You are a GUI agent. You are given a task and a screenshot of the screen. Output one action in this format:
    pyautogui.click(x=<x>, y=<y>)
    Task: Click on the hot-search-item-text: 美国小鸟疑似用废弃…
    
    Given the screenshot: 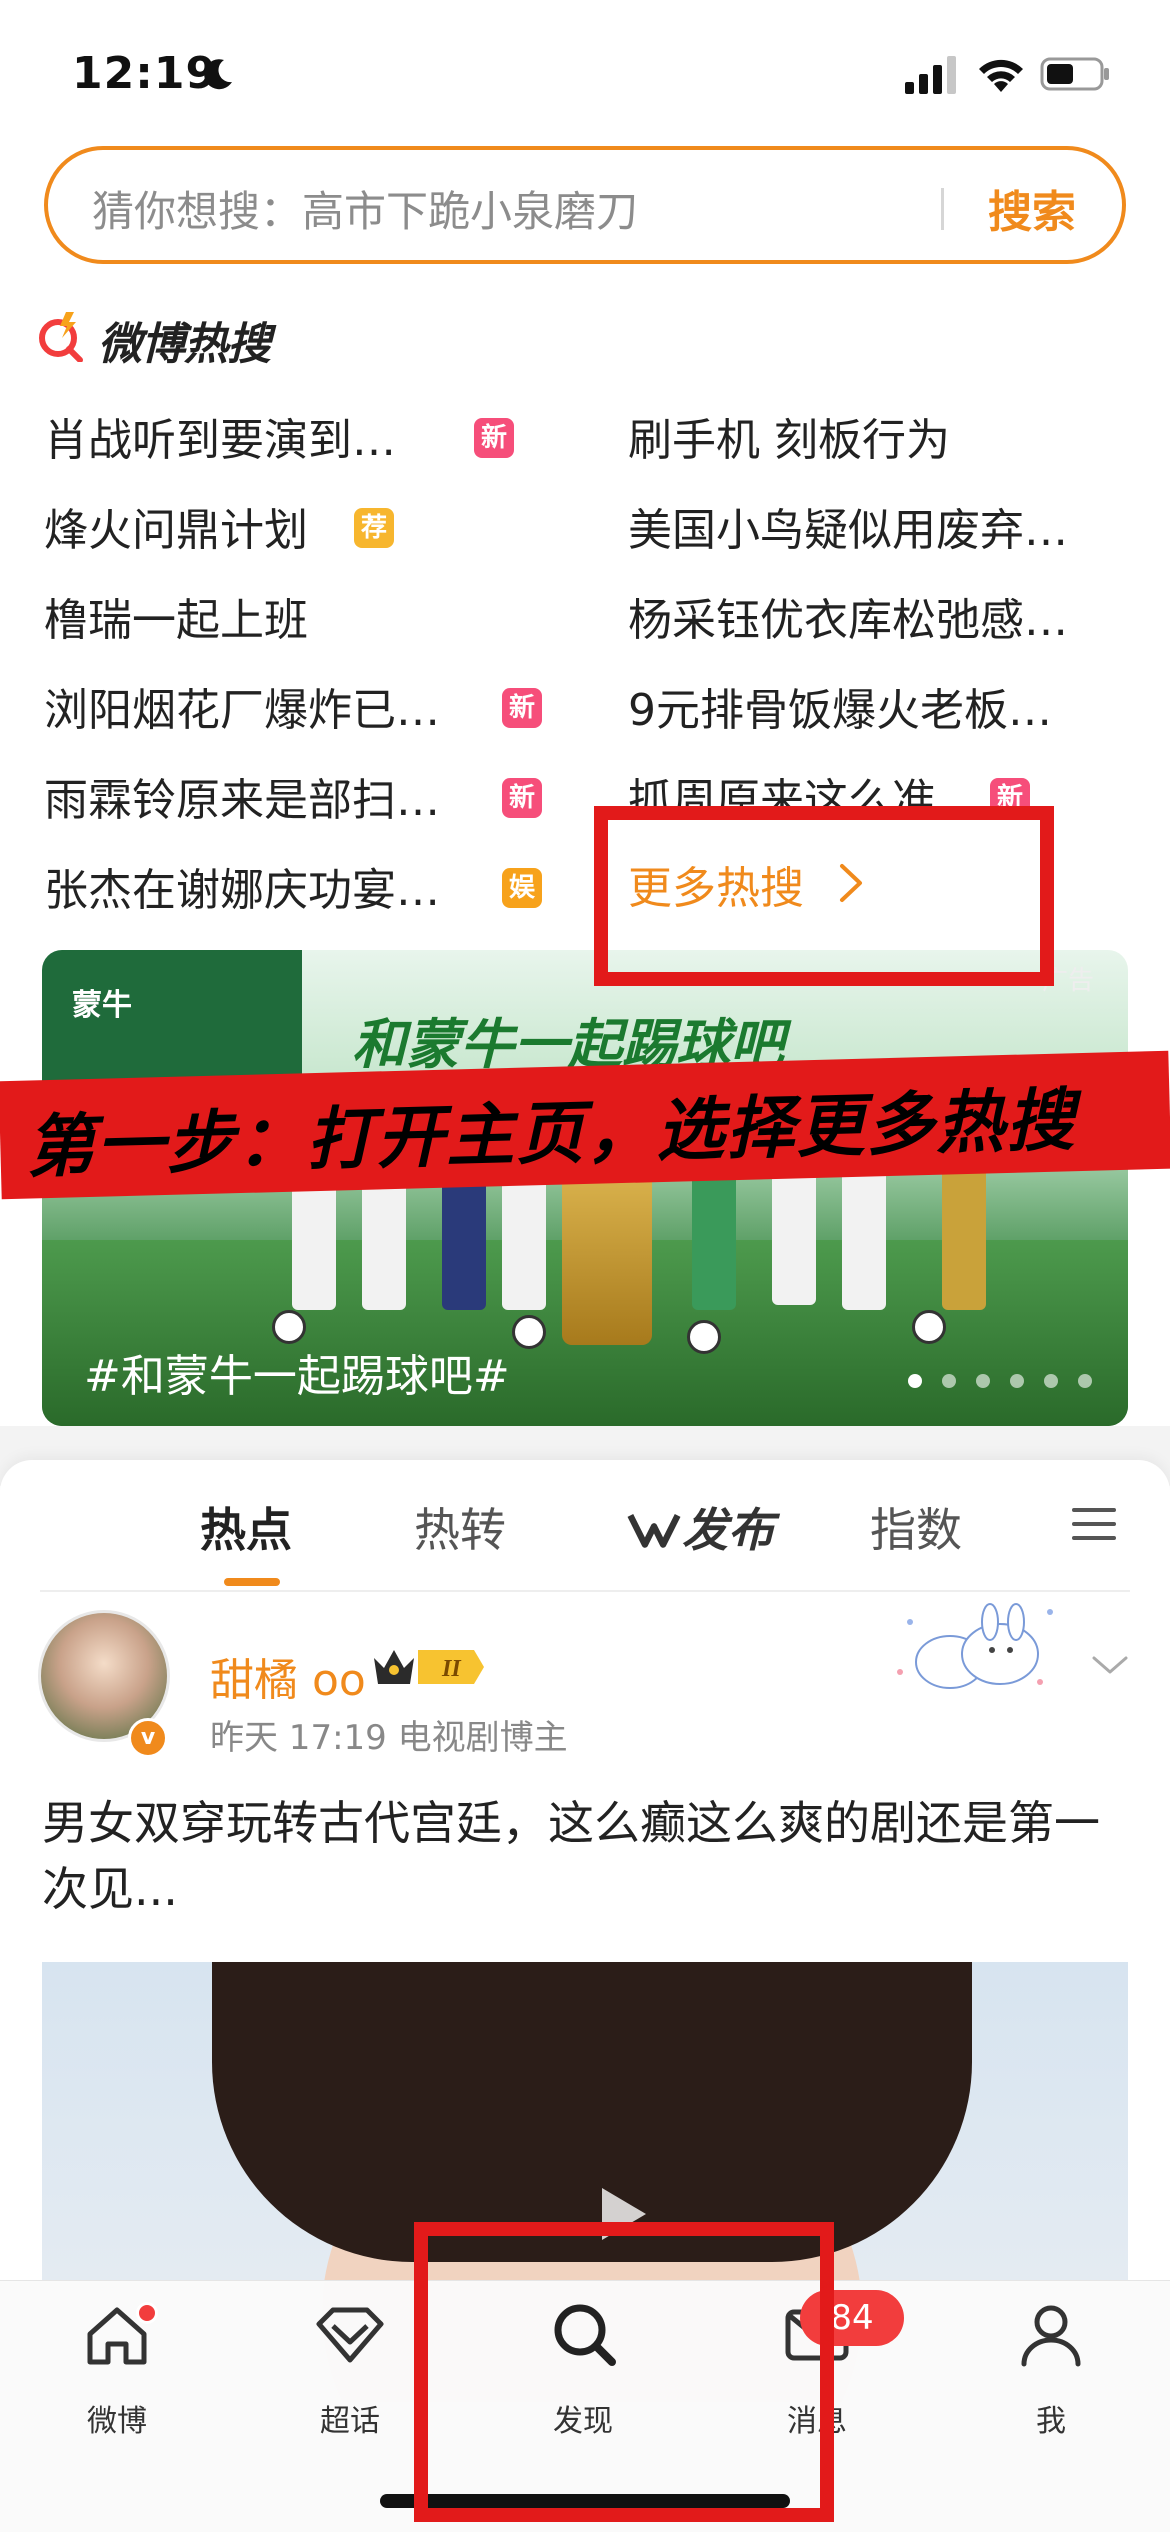 What is the action you would take?
    pyautogui.click(x=848, y=530)
    